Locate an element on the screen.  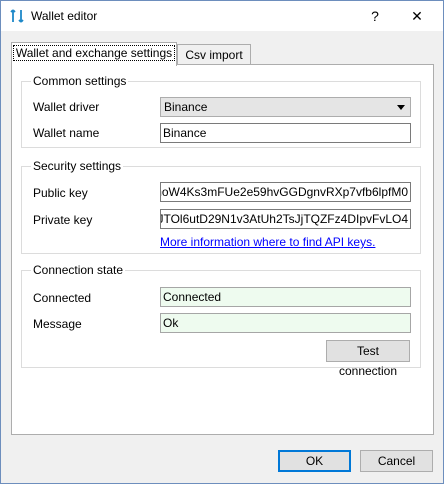
connected-status-field: Connected is located at coordinates (285, 297).